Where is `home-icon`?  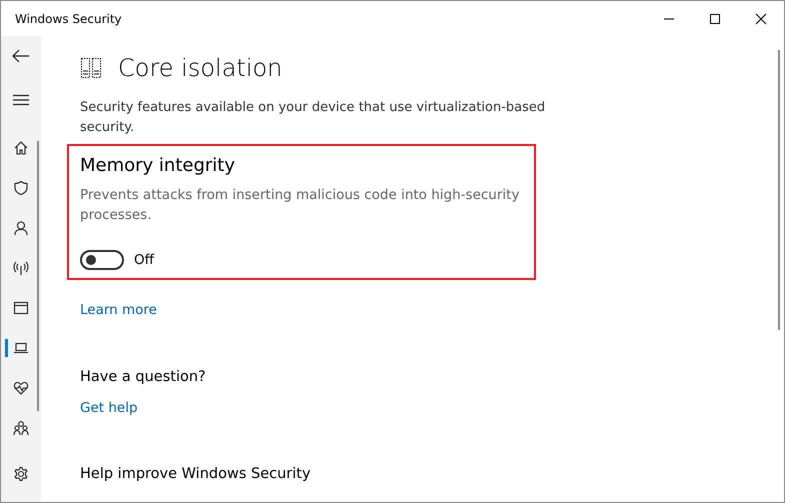
home-icon is located at coordinates (21, 148).